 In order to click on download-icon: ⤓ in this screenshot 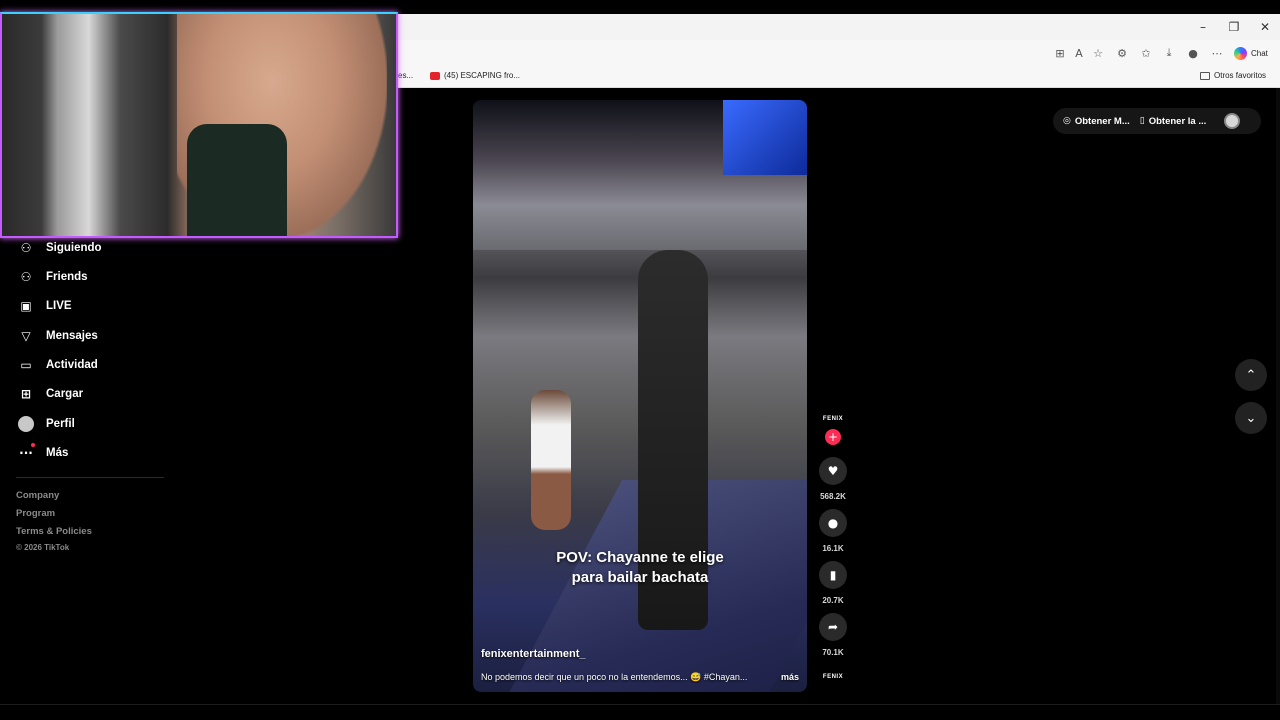, I will do `click(1169, 53)`.